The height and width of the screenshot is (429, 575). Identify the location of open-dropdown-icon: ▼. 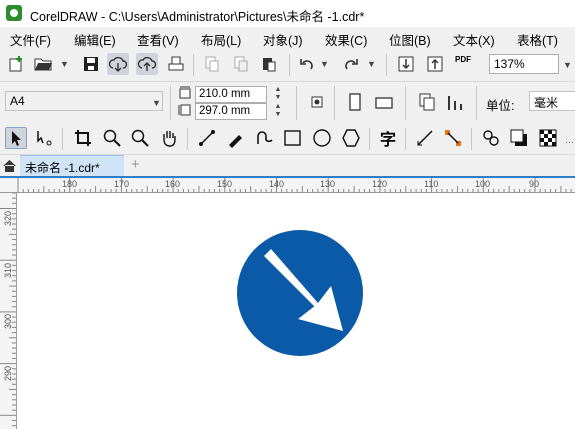
(64, 64).